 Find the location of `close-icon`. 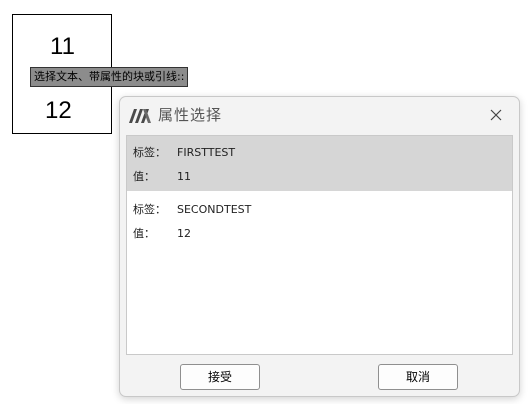

close-icon is located at coordinates (496, 115).